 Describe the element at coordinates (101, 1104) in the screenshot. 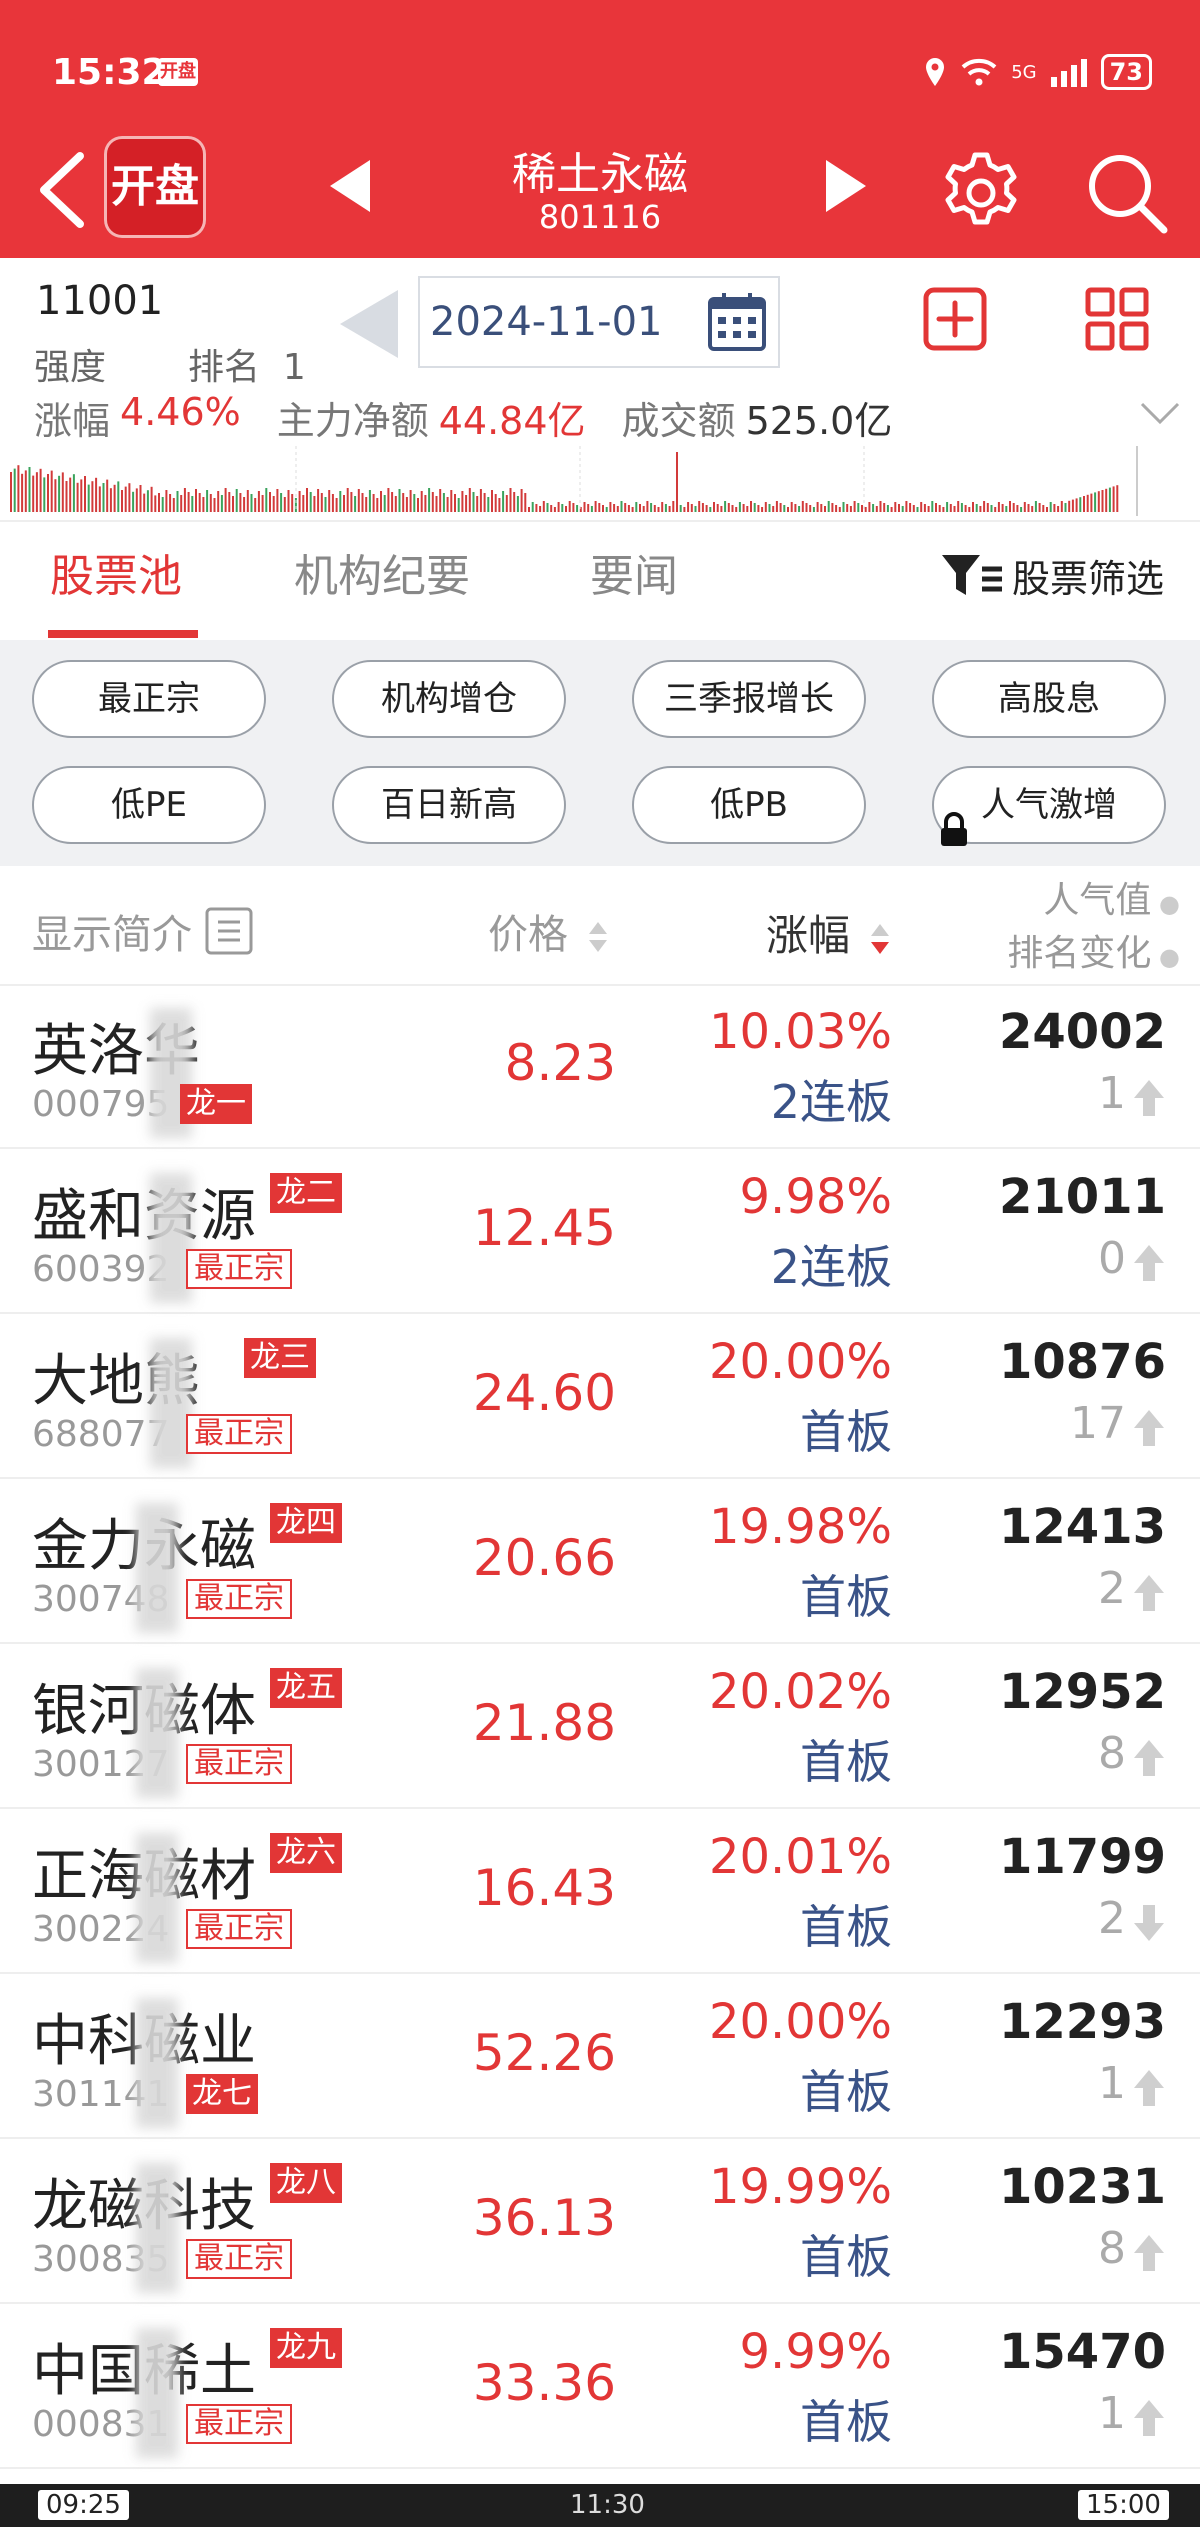

I see `stock-code: 000795` at that location.